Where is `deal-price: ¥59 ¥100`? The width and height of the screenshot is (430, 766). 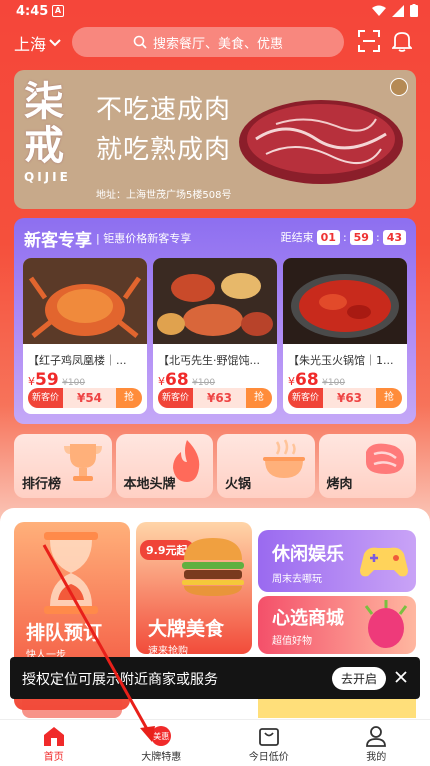 deal-price: ¥59 ¥100 is located at coordinates (57, 380).